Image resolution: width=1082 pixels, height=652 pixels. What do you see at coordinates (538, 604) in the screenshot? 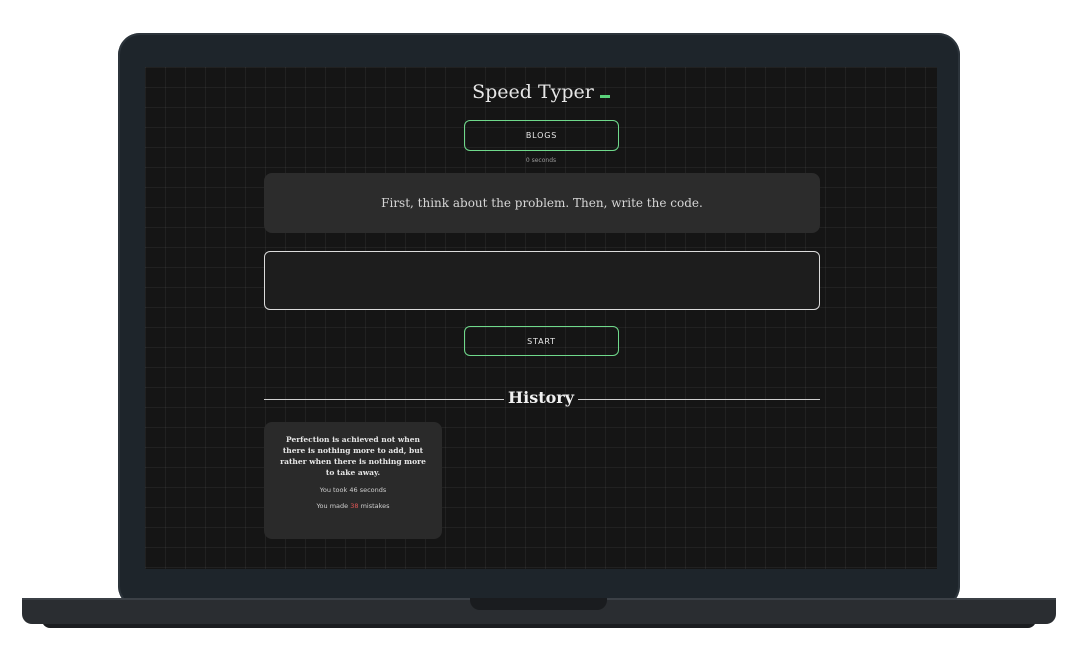
I see `laptop-notch` at bounding box center [538, 604].